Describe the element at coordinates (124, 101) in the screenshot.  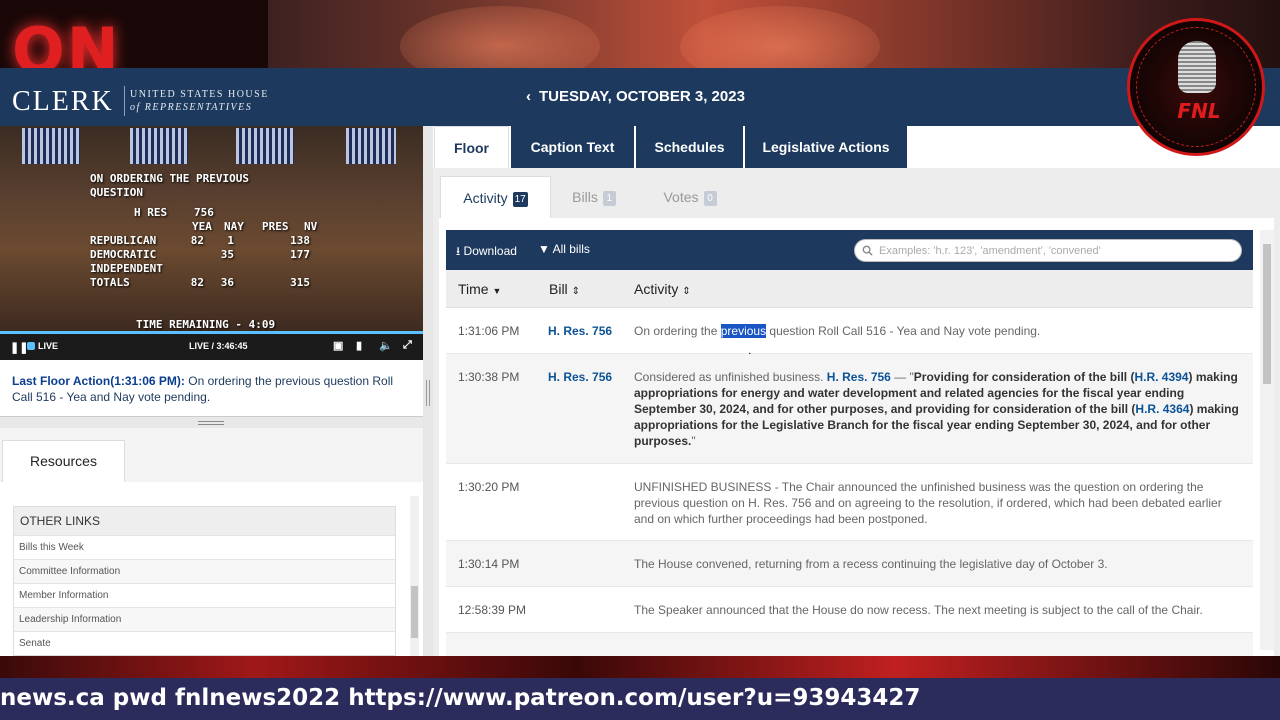
I see `logo-divider` at that location.